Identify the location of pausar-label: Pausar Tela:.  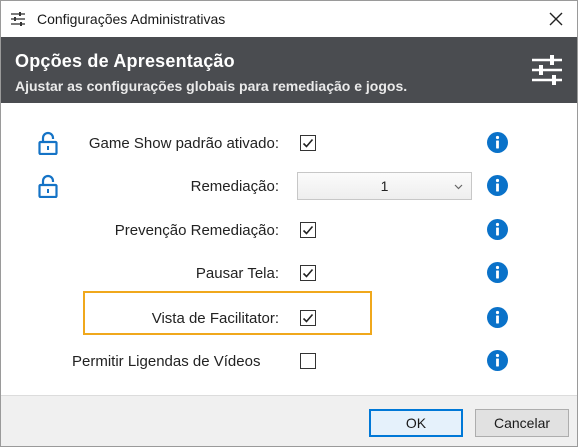
(237, 273).